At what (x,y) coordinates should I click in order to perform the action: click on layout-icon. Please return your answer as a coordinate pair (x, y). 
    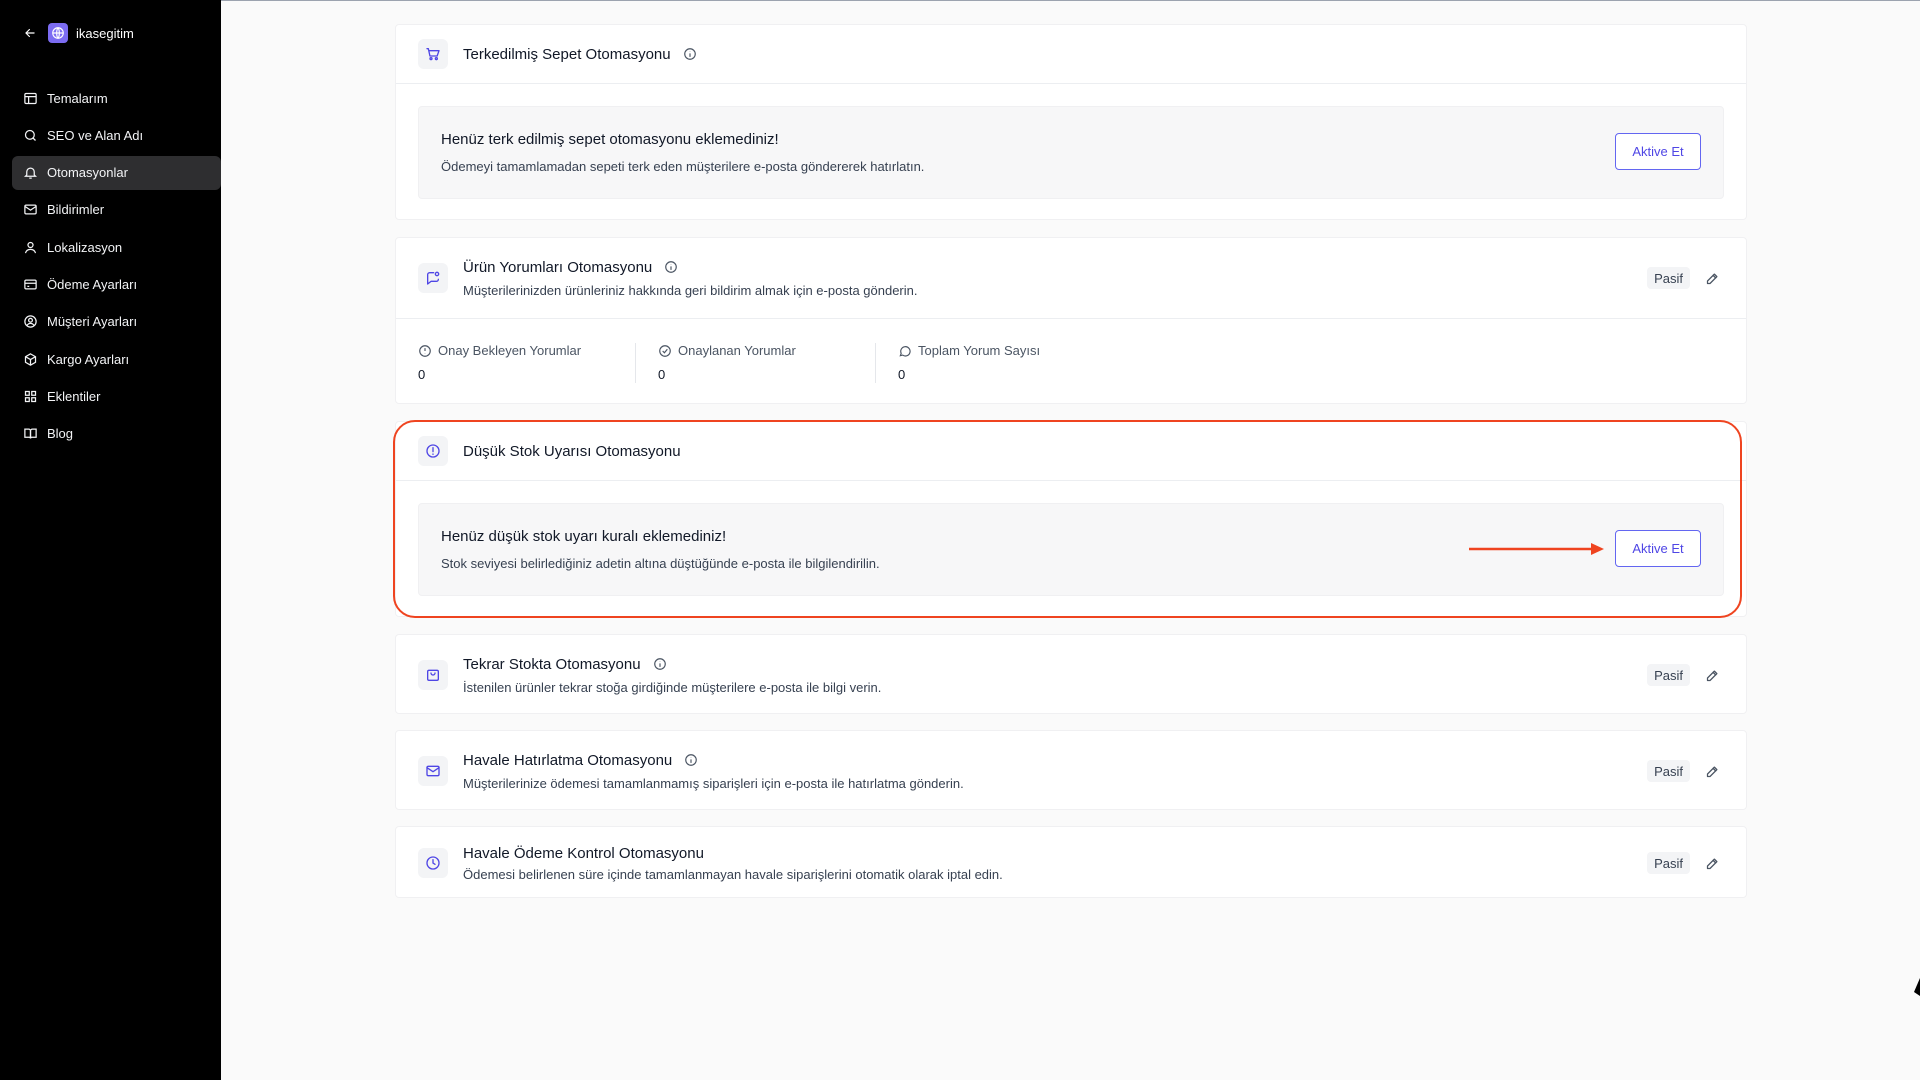
    Looking at the image, I should click on (30, 98).